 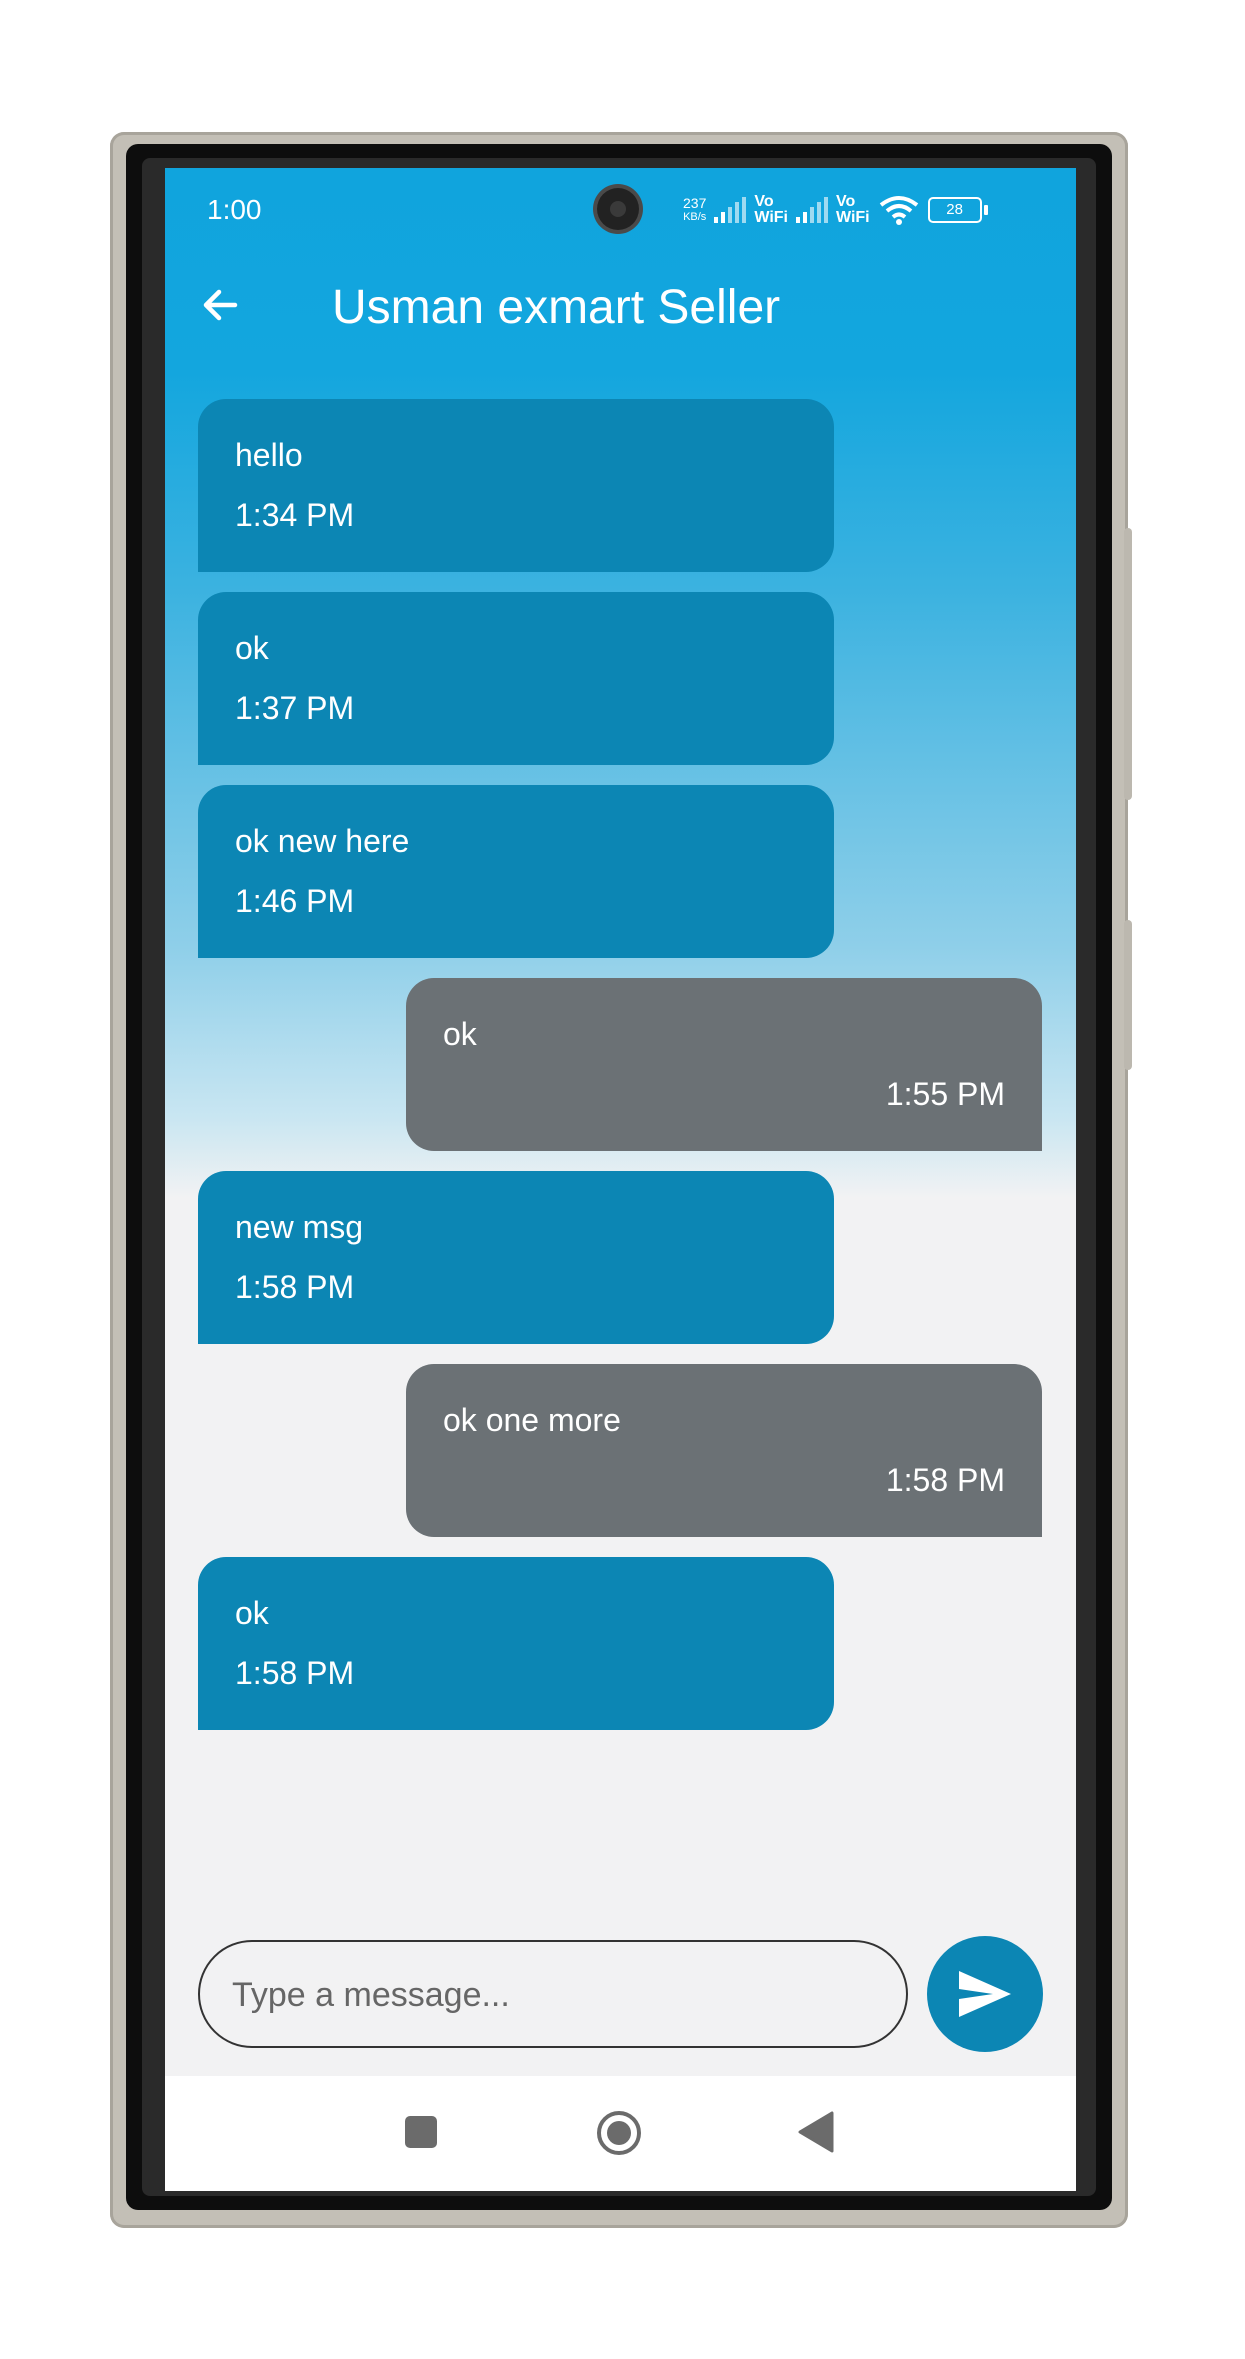 What do you see at coordinates (816, 2132) in the screenshot?
I see `triangle-back-icon` at bounding box center [816, 2132].